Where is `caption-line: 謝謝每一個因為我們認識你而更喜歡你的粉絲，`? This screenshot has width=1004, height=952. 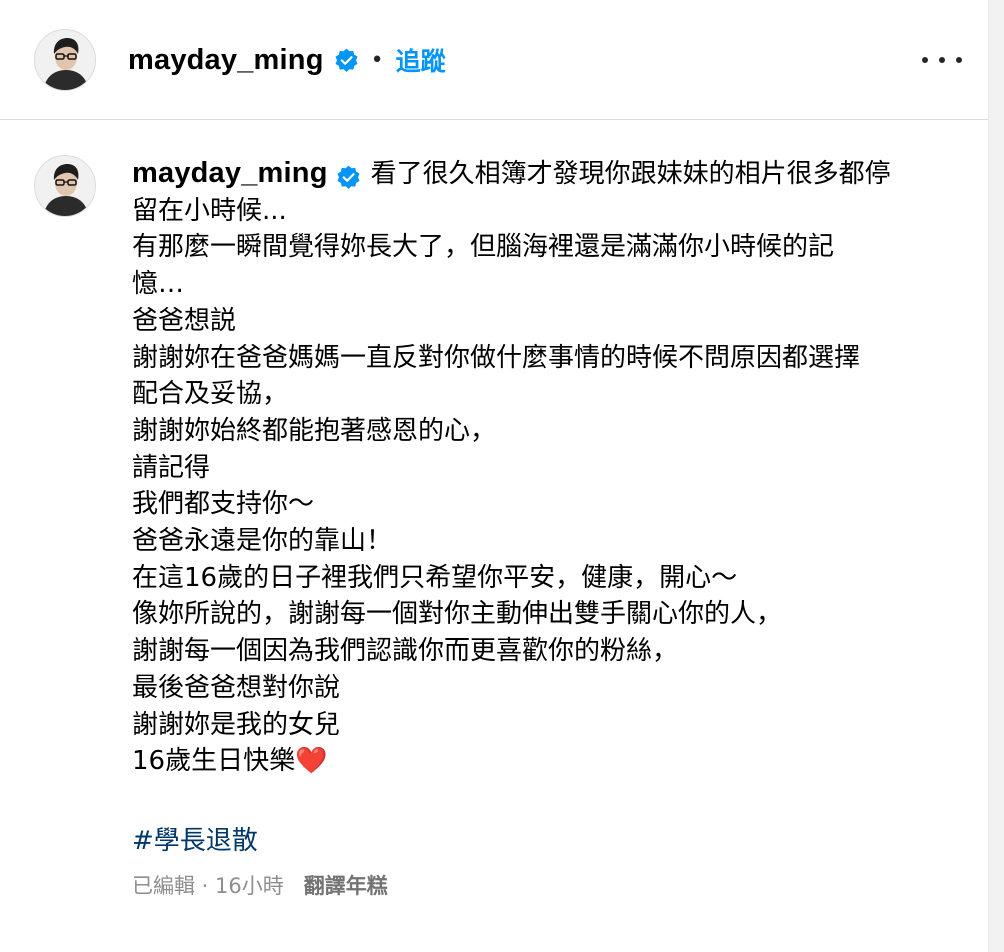
caption-line: 謝謝每一個因為我們認識你而更喜歡你的粉絲， is located at coordinates (405, 651).